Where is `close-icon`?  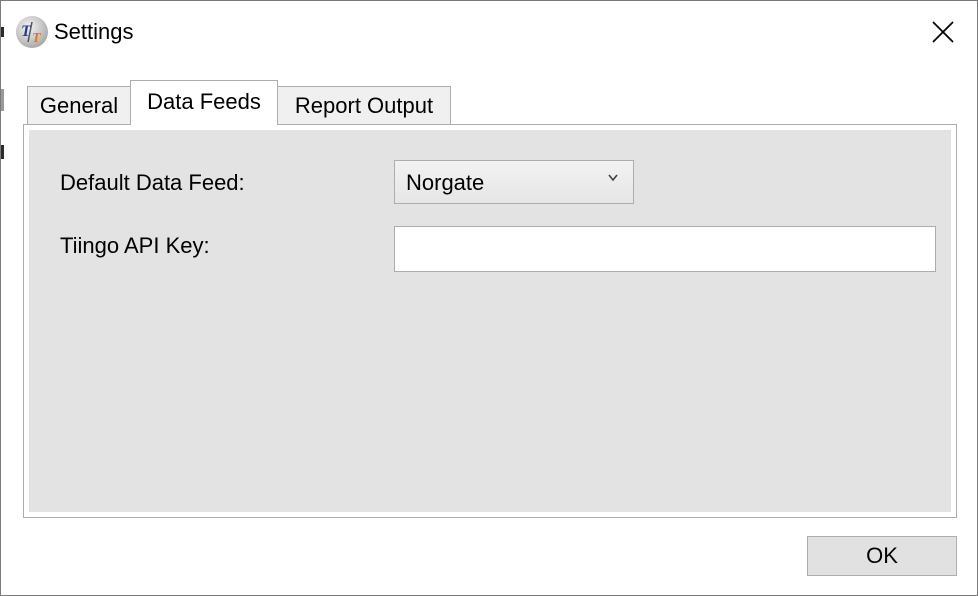
close-icon is located at coordinates (943, 32).